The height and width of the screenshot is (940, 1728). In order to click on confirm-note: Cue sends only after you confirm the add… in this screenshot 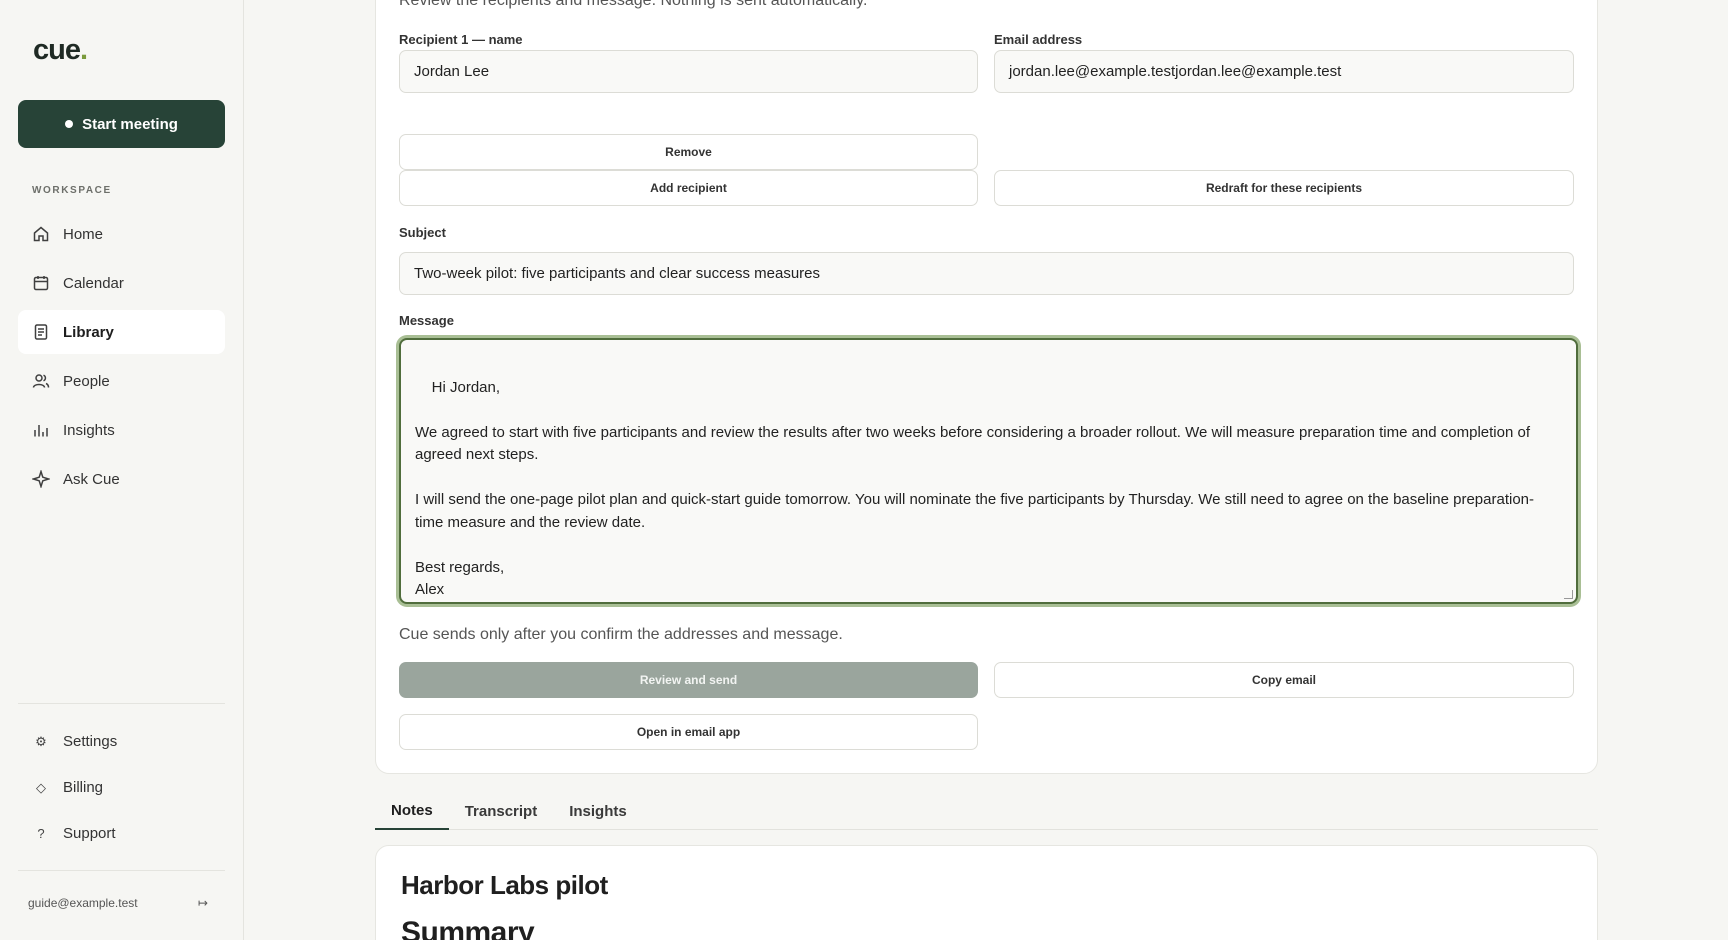, I will do `click(621, 634)`.